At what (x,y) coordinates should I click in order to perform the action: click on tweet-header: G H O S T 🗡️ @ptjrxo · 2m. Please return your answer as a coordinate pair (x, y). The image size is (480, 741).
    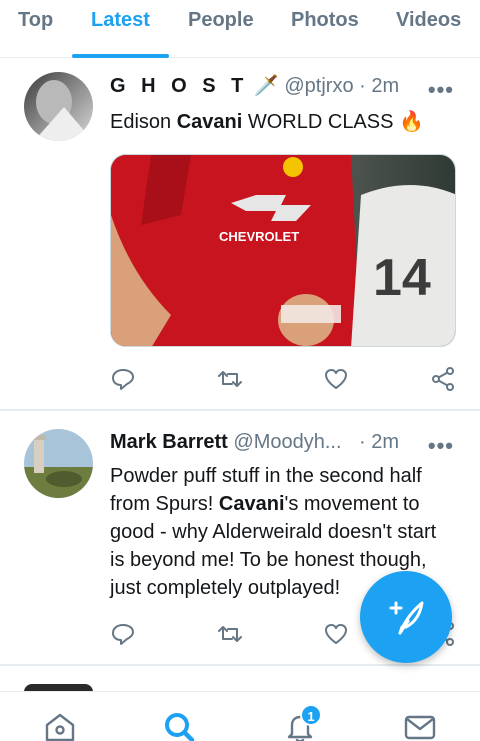
    Looking at the image, I should click on (254, 86).